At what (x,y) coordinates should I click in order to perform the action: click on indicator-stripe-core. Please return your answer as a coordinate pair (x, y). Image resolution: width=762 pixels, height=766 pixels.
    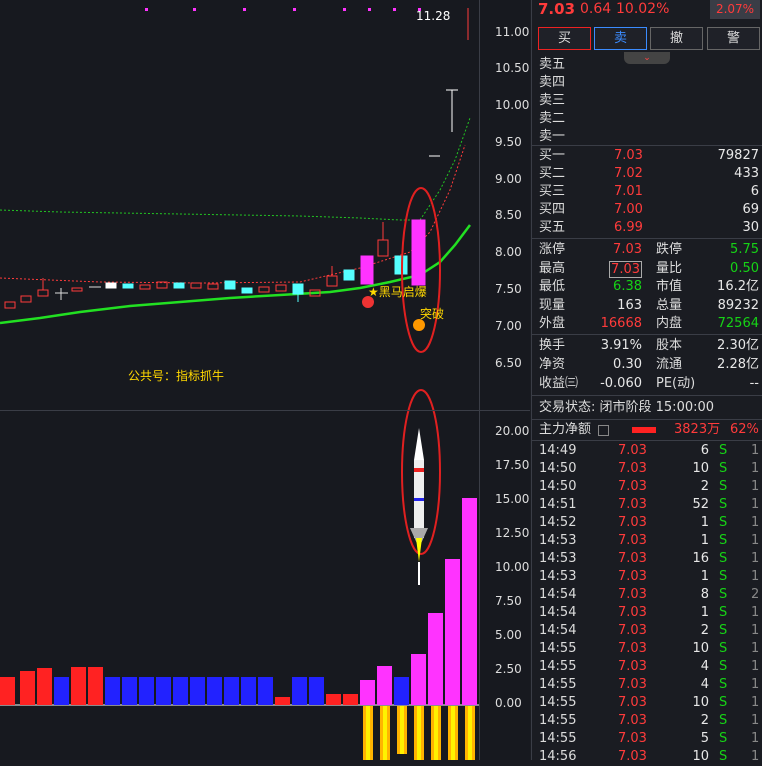
    Looking at the image, I should click on (419, 733).